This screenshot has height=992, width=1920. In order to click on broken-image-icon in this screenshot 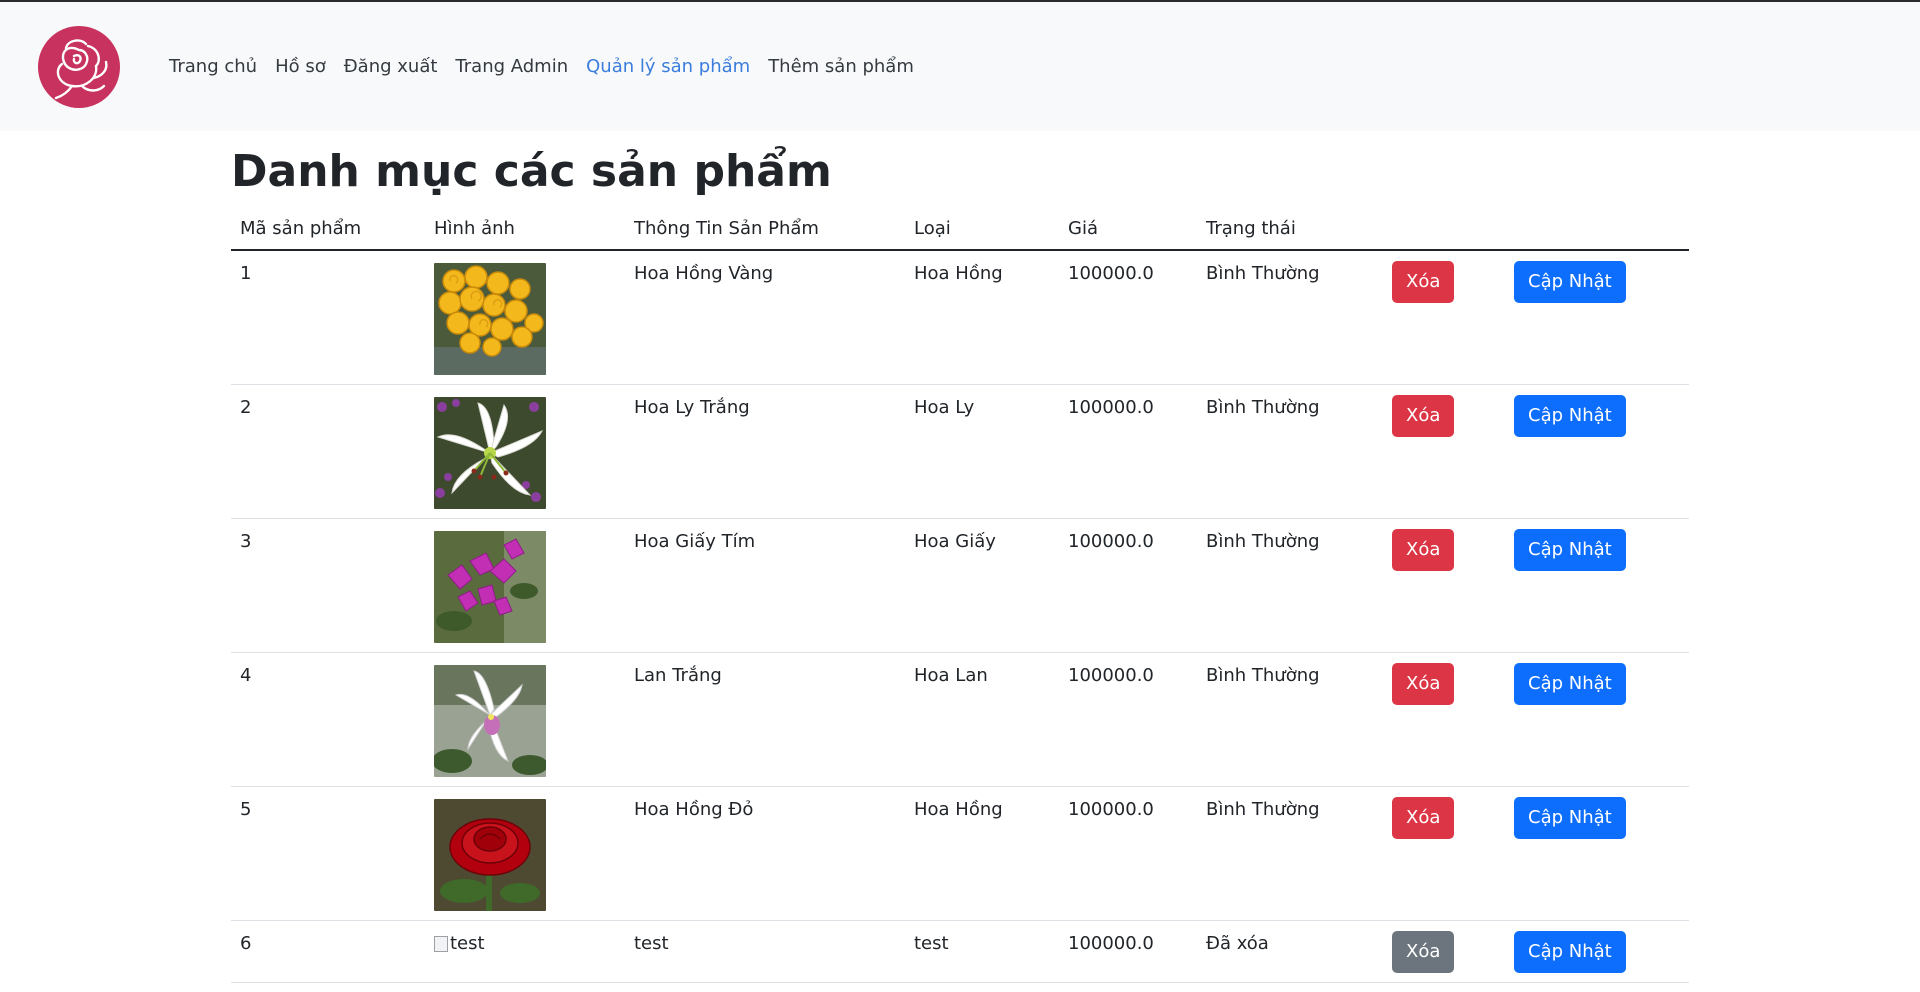, I will do `click(441, 943)`.